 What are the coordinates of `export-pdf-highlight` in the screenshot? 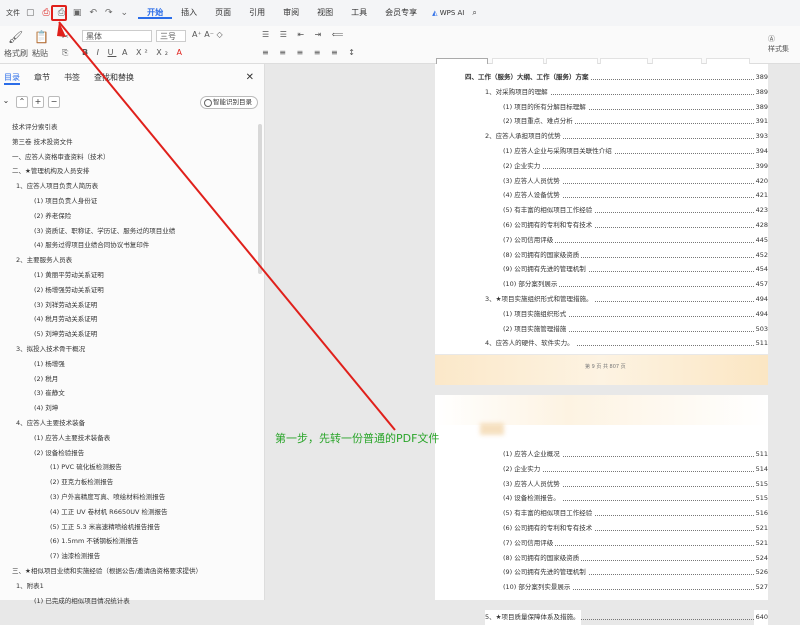 It's located at (59, 13).